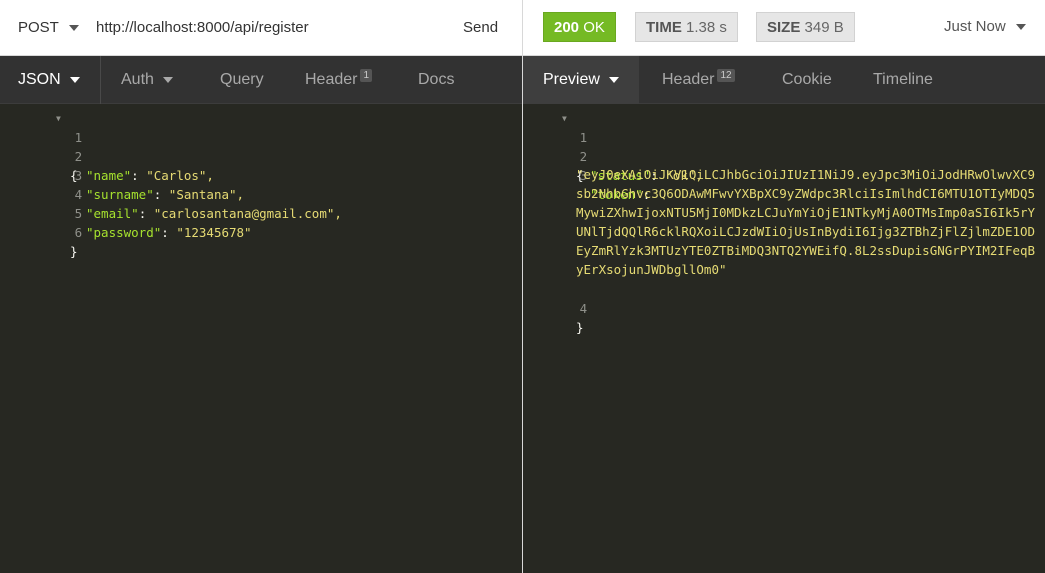 The width and height of the screenshot is (1045, 573). I want to click on tab-query: Query, so click(242, 80).